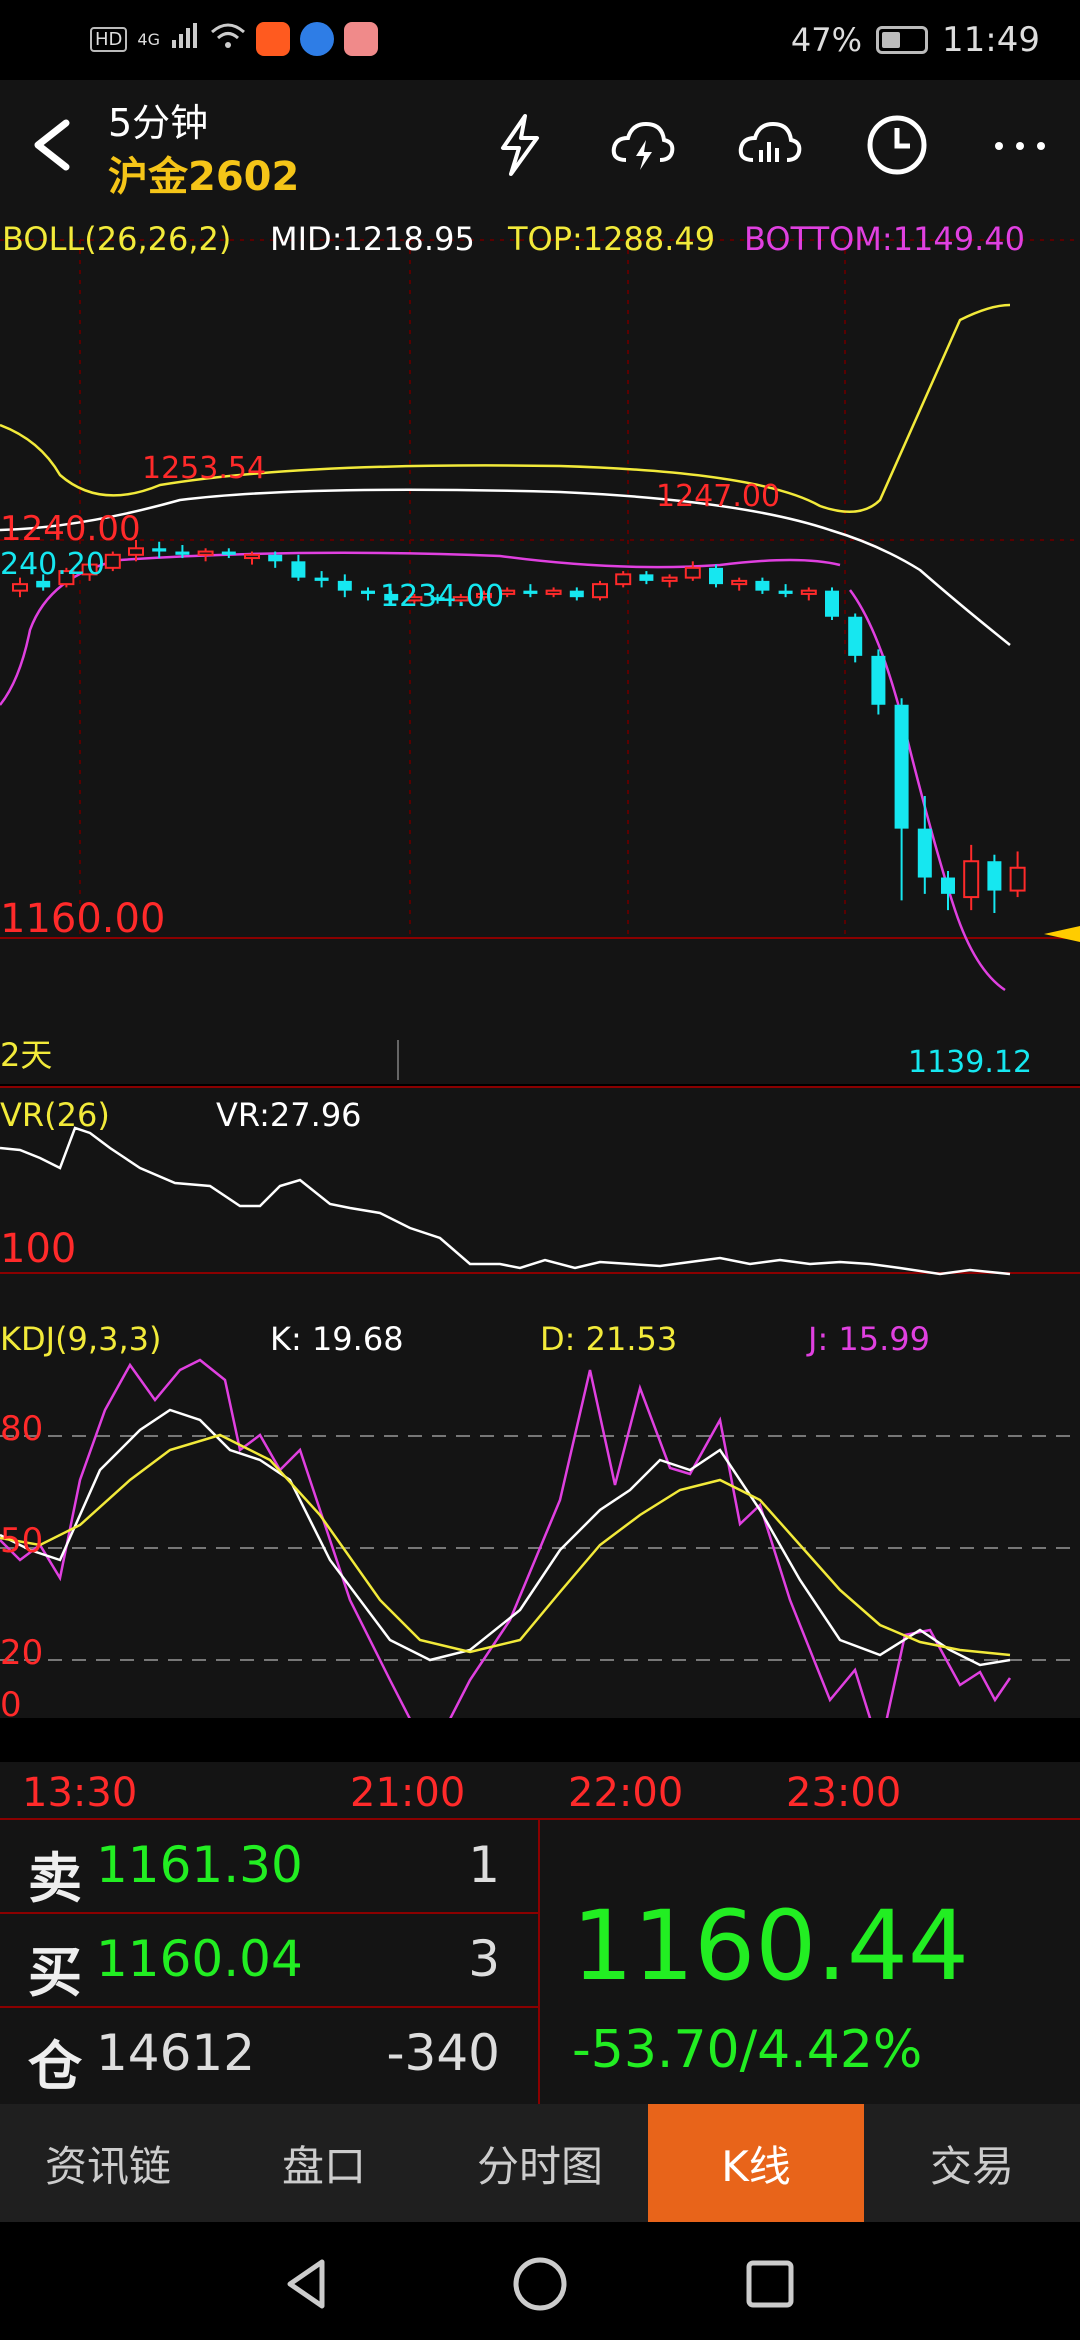 The image size is (1080, 2340). I want to click on candles-group, so click(519, 726).